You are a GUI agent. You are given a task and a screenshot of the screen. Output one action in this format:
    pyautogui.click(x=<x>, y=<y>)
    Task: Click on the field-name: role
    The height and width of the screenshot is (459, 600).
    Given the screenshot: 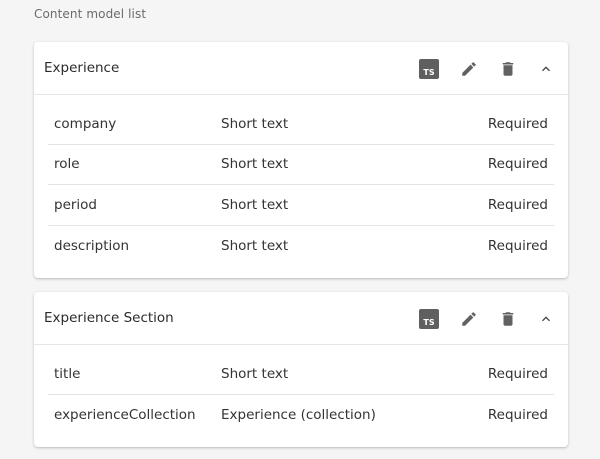 What is the action you would take?
    pyautogui.click(x=67, y=164)
    